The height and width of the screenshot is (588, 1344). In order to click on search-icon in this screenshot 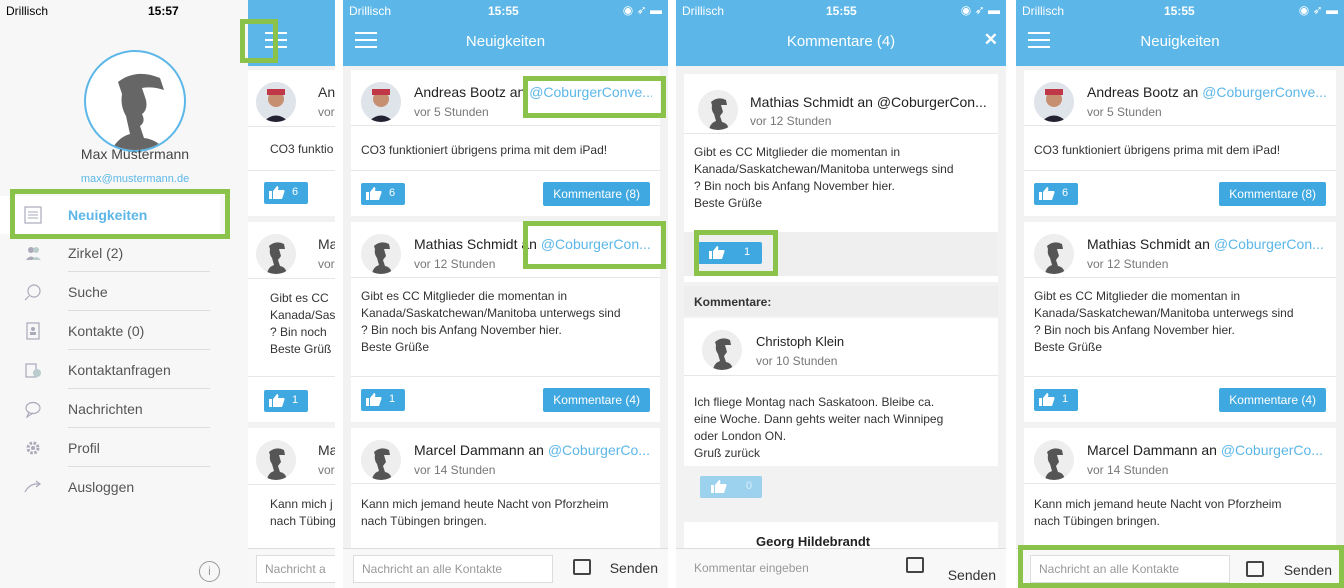, I will do `click(32, 292)`.